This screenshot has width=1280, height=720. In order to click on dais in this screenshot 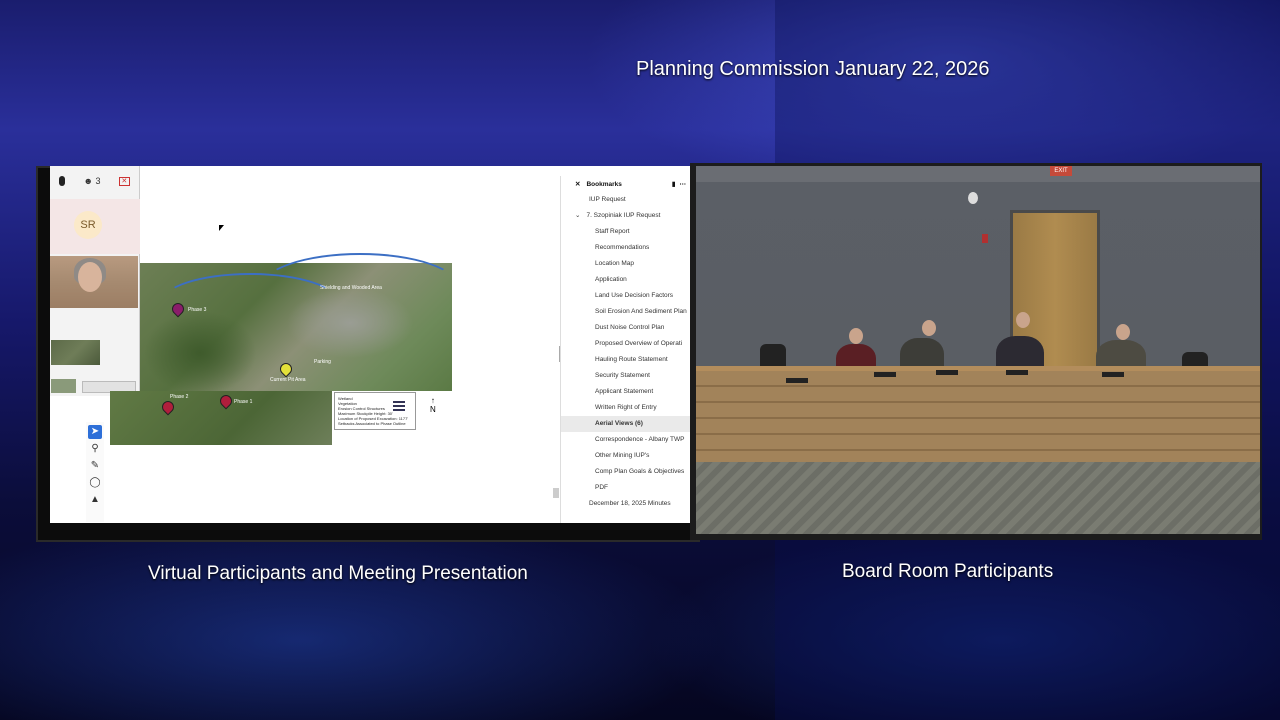, I will do `click(978, 421)`.